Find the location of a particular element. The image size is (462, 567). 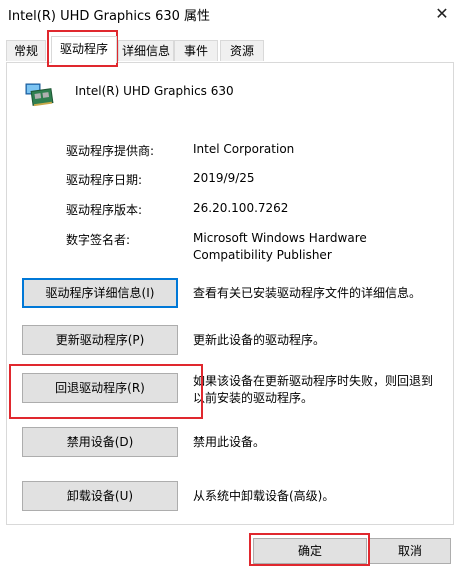

ok-button: 确定 is located at coordinates (310, 551).